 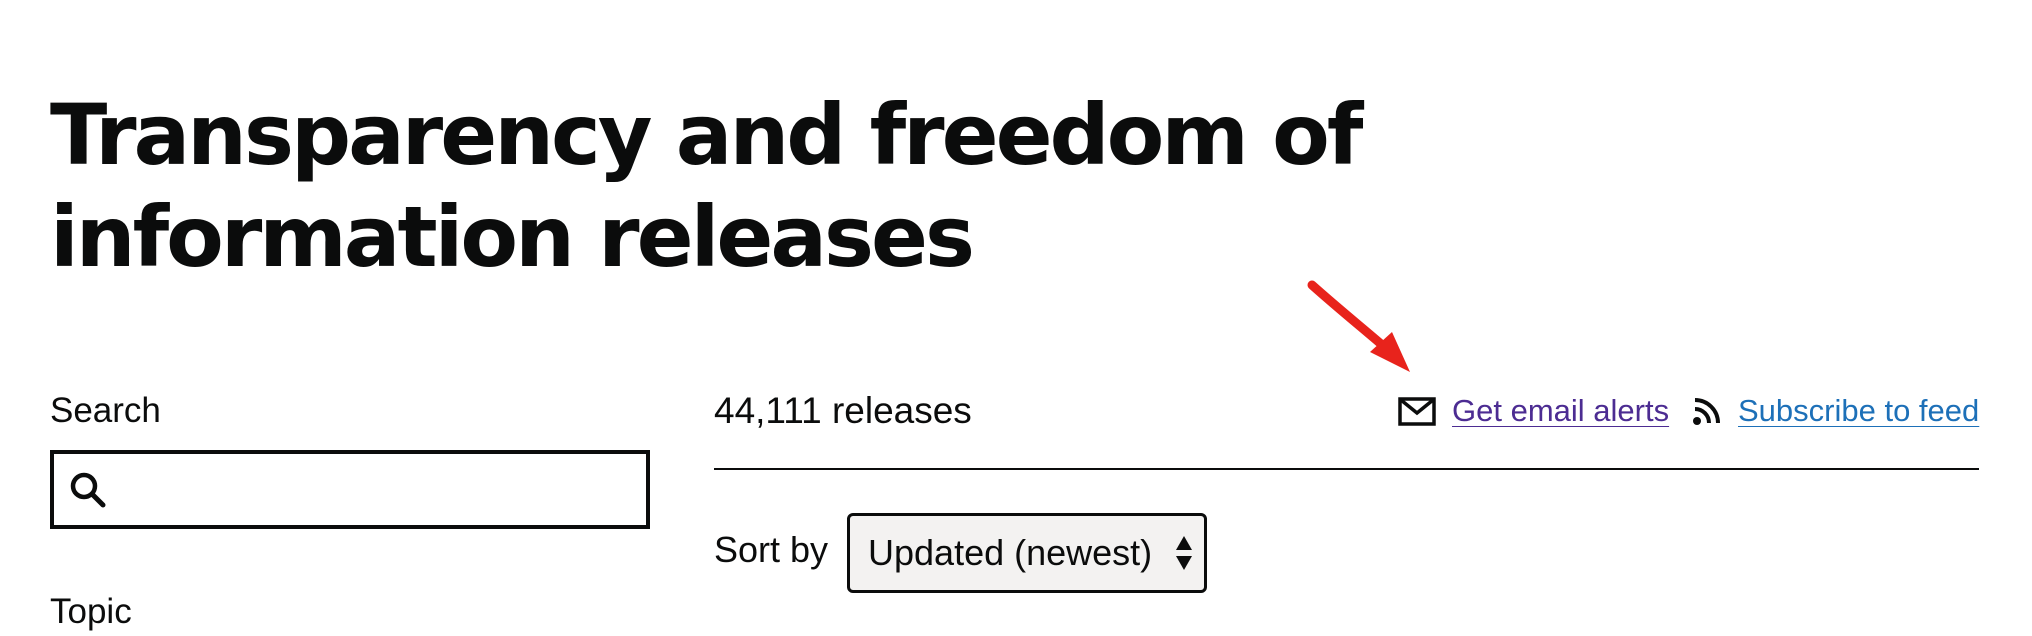 I want to click on select-arrows-icon, so click(x=1184, y=553).